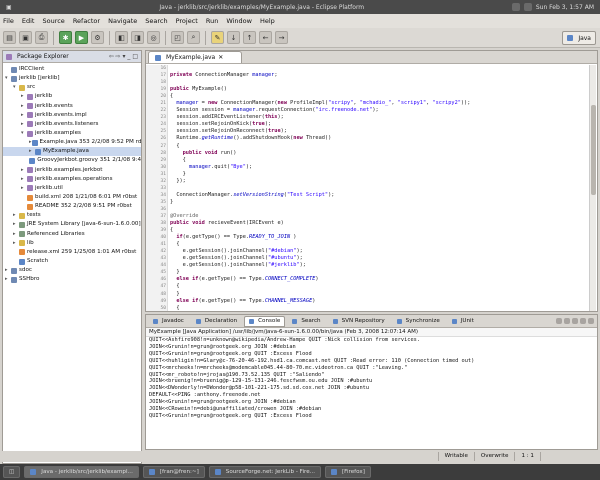 The height and width of the screenshot is (480, 600). Describe the element at coordinates (25, 270) in the screenshot. I see `tree-item-label: sdoc` at that location.